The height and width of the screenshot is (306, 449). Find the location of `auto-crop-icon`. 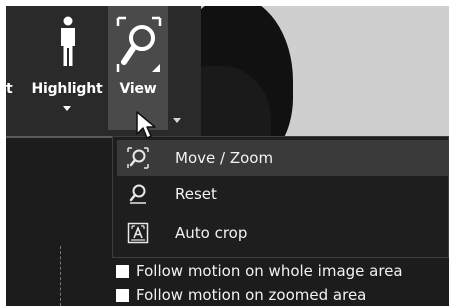

auto-crop-icon is located at coordinates (138, 233).